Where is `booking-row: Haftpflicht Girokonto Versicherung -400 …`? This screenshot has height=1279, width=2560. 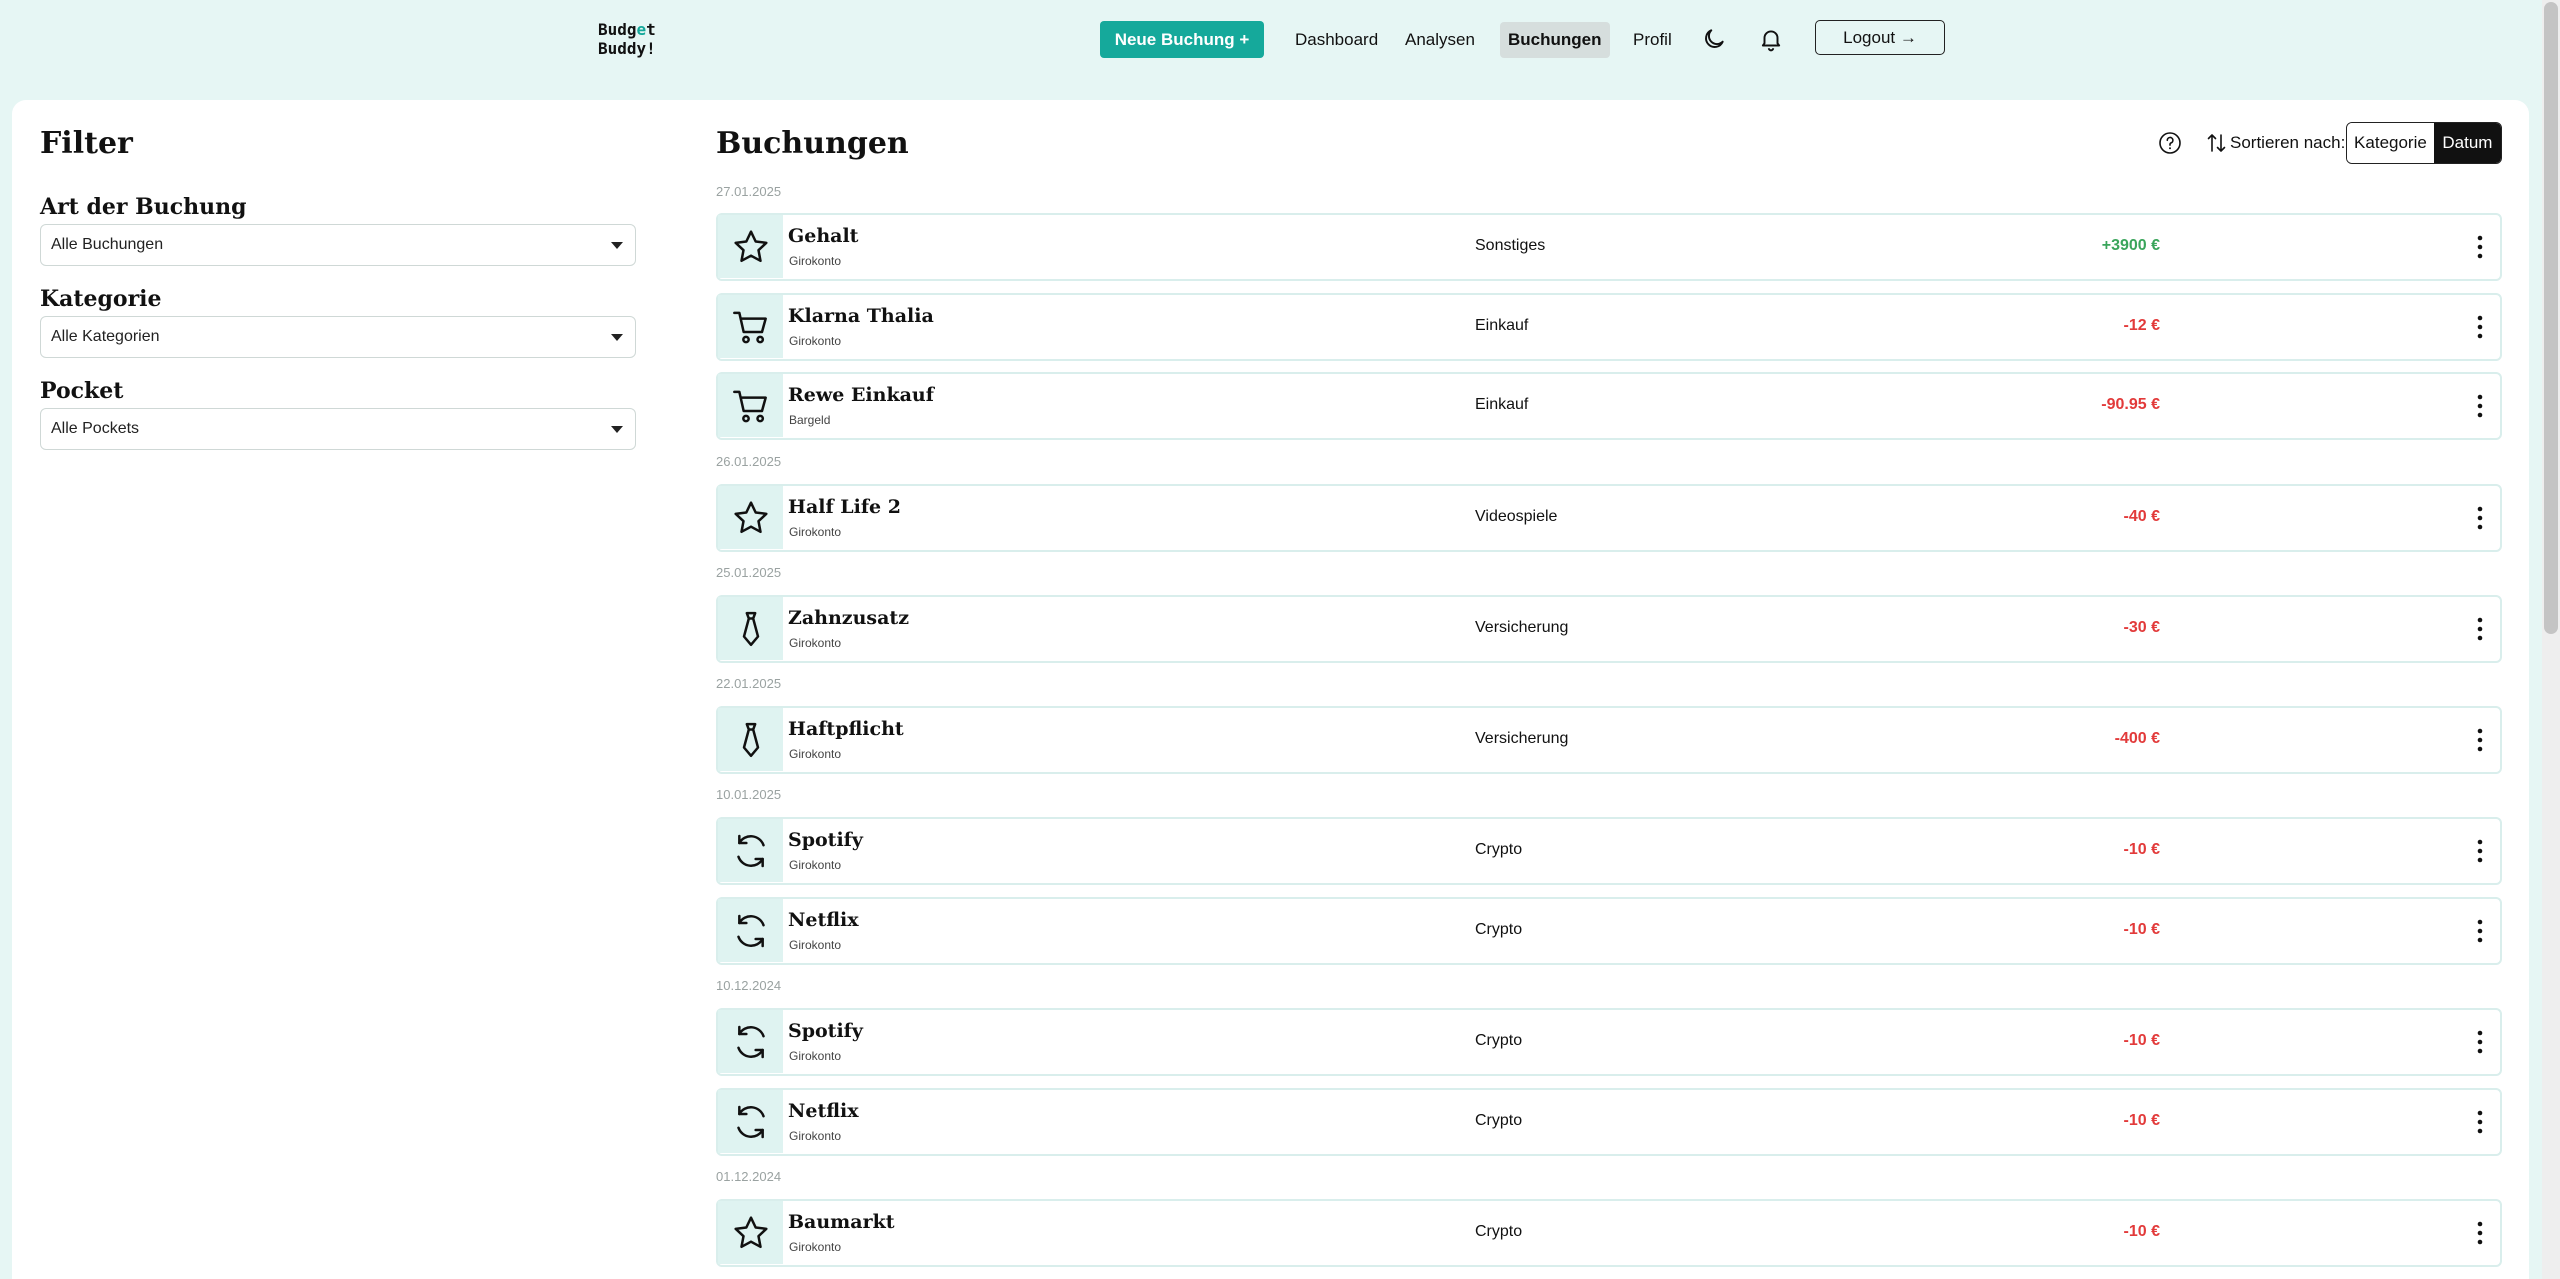
booking-row: Haftpflicht Girokonto Versicherung -400 … is located at coordinates (1609, 740).